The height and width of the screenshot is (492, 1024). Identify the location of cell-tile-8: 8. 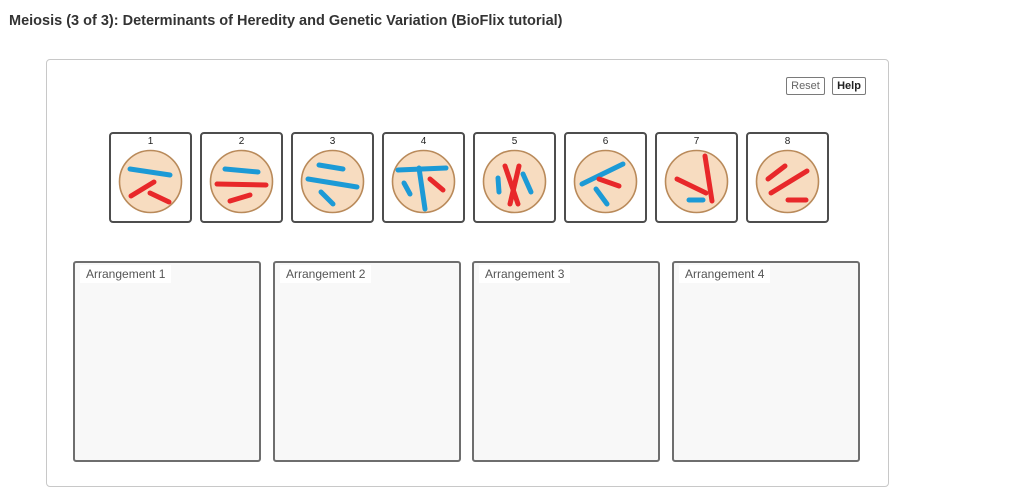
(787, 177).